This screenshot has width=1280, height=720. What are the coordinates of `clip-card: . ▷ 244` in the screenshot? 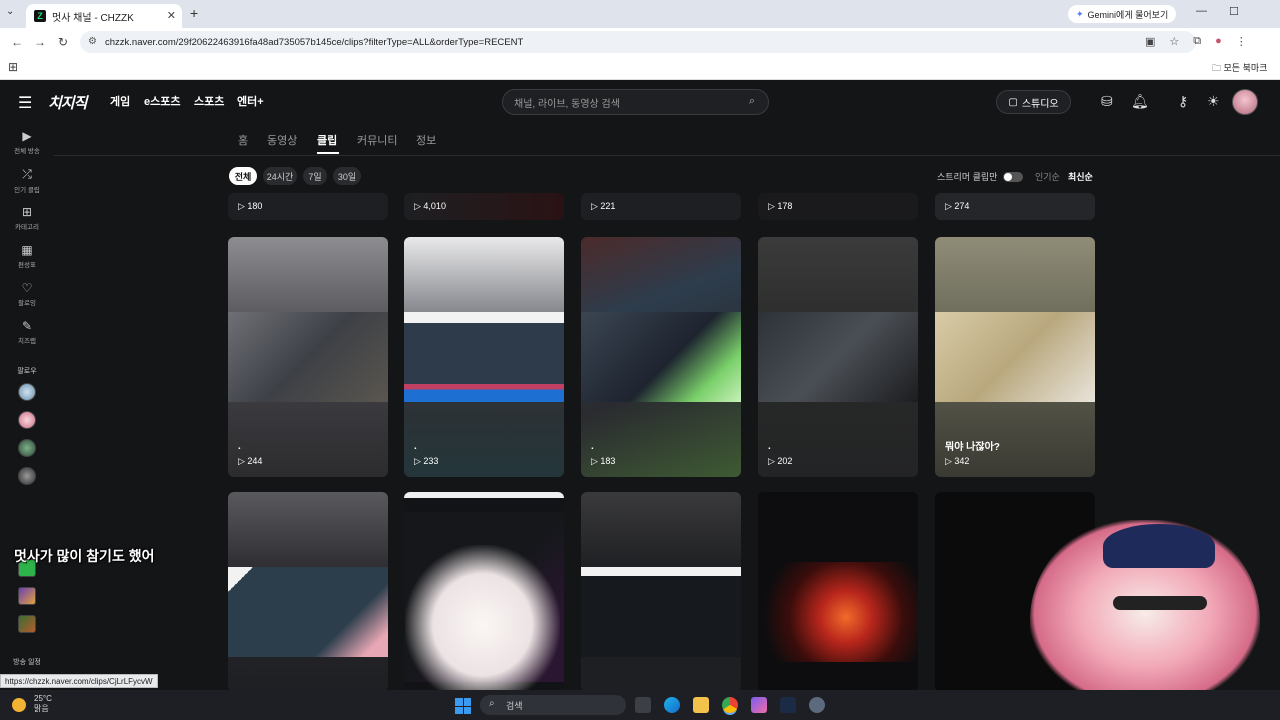 It's located at (308, 357).